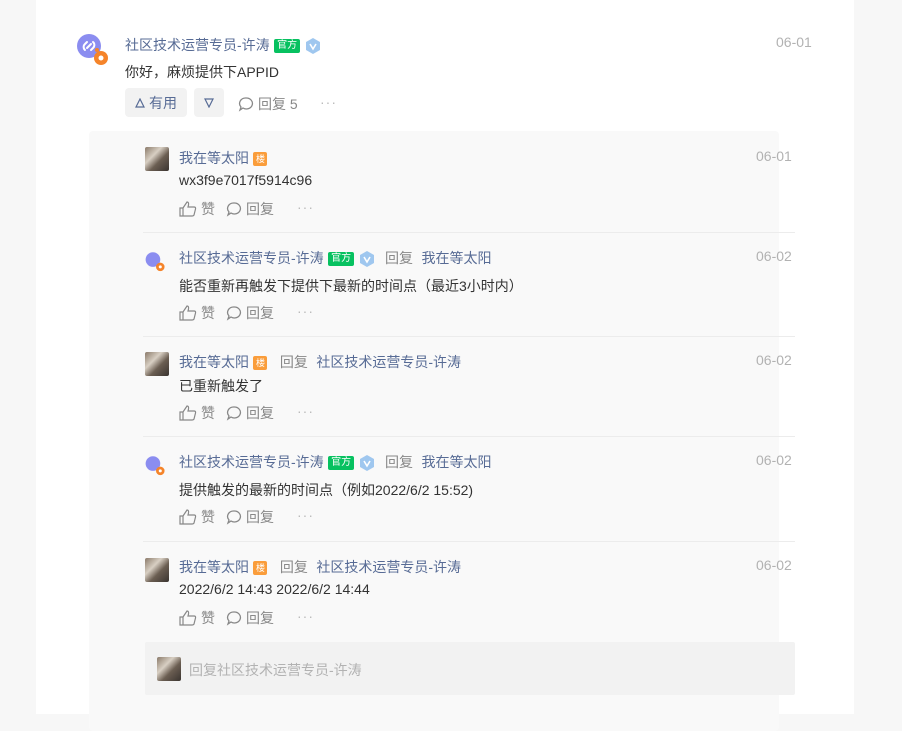 This screenshot has width=902, height=731. I want to click on post-more-button: ···, so click(328, 102).